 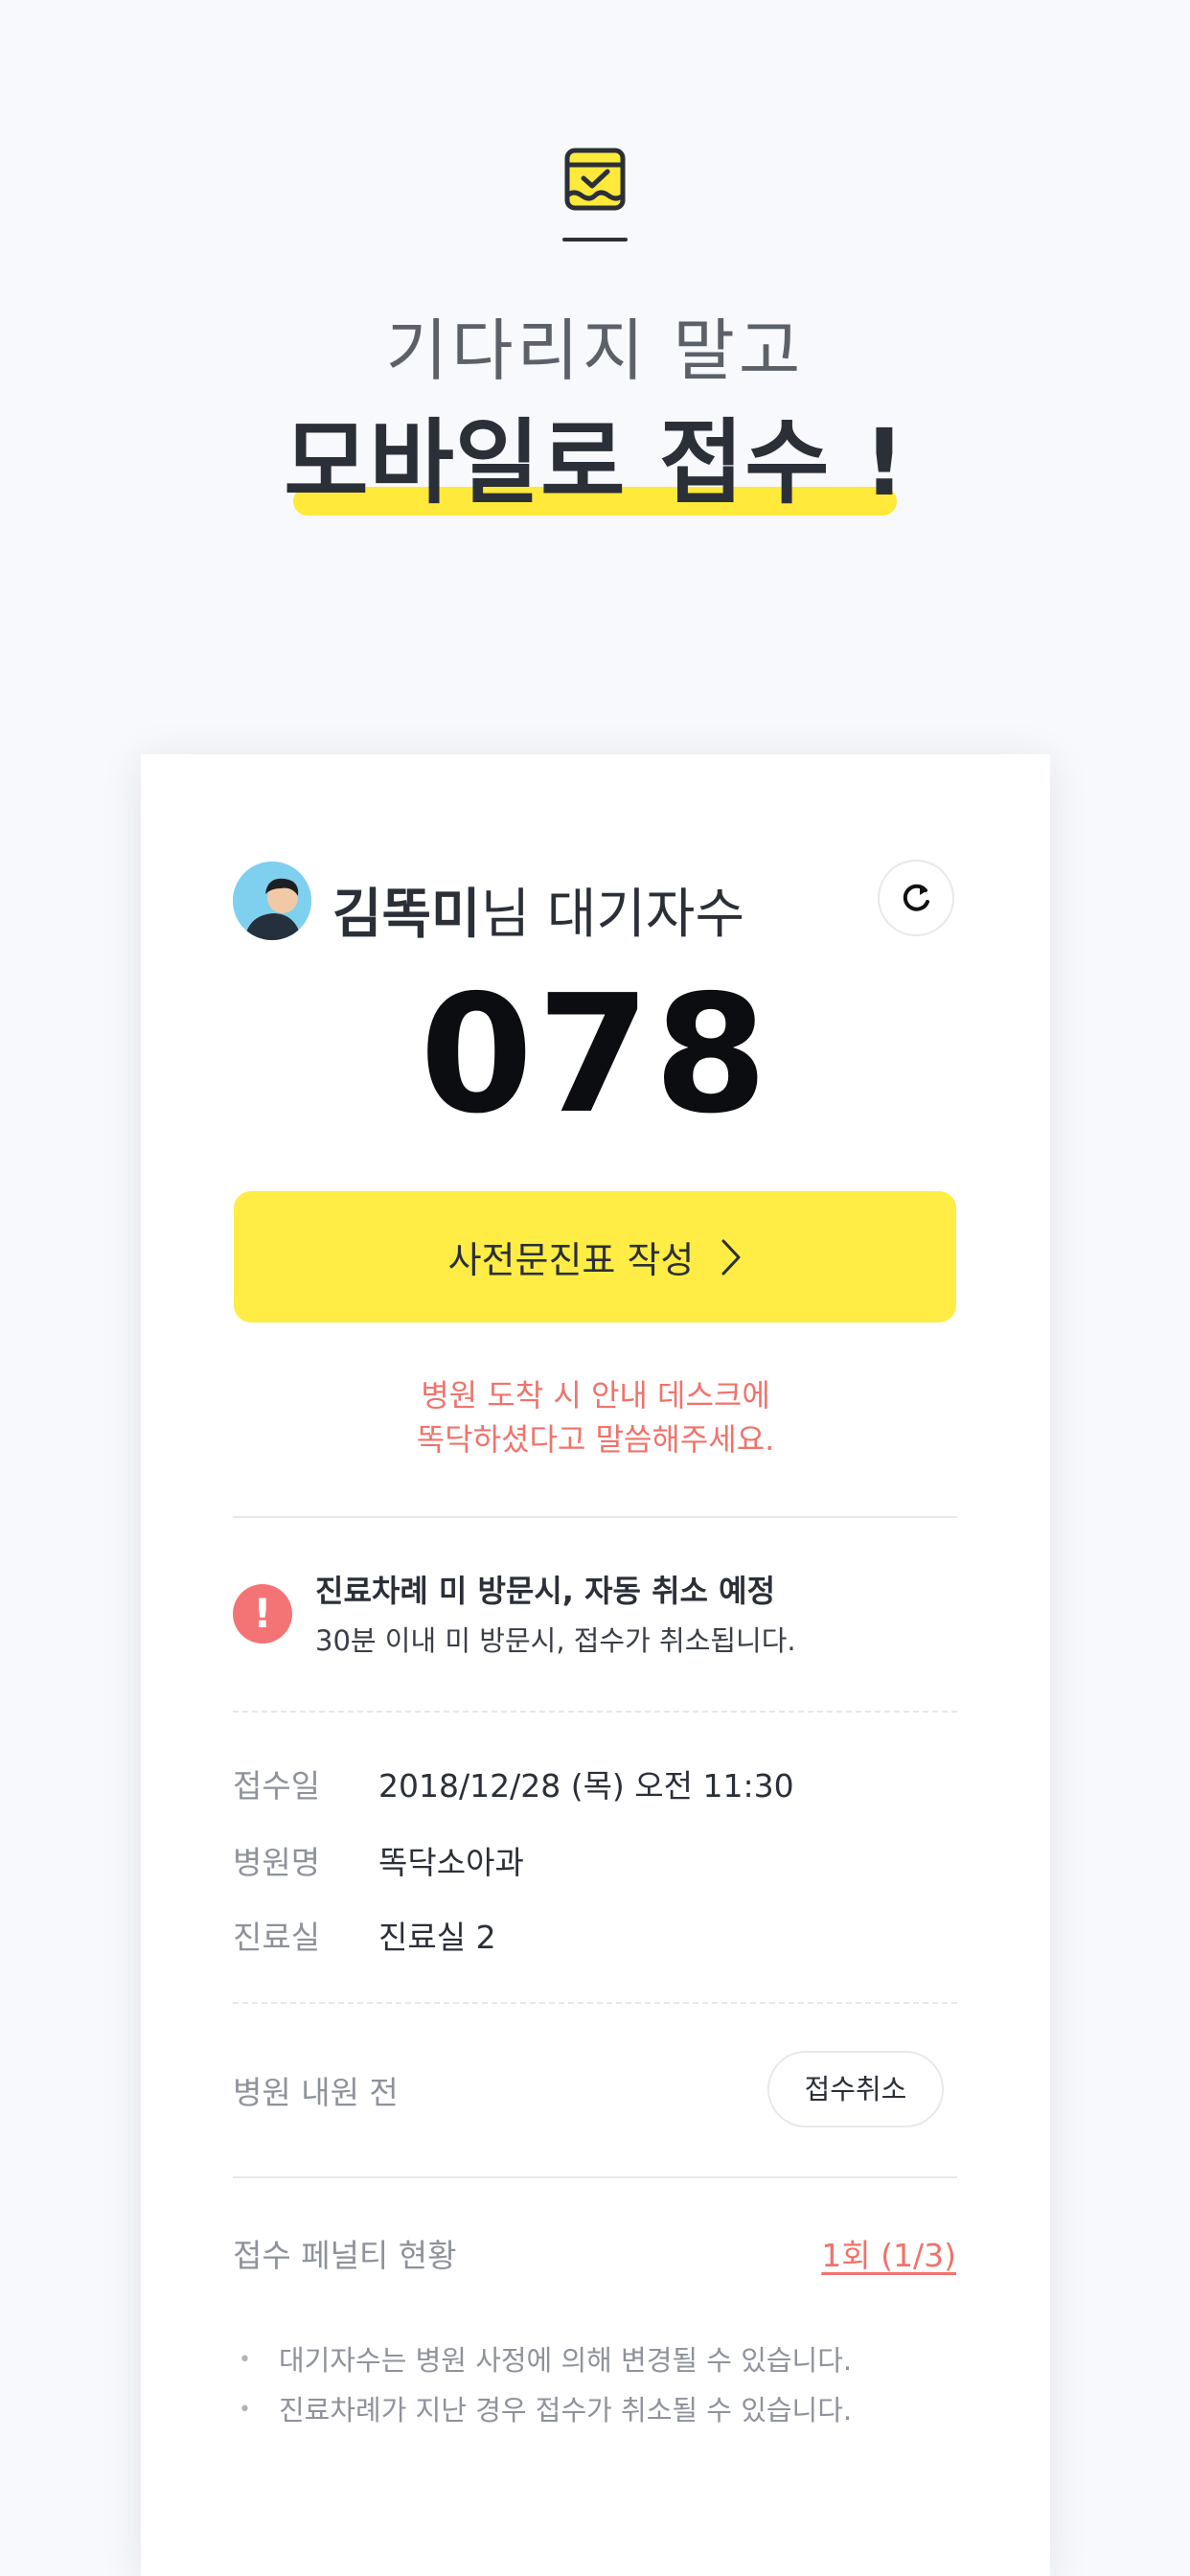 What do you see at coordinates (595, 350) in the screenshot?
I see `page-subtitle: 기다리지 말고` at bounding box center [595, 350].